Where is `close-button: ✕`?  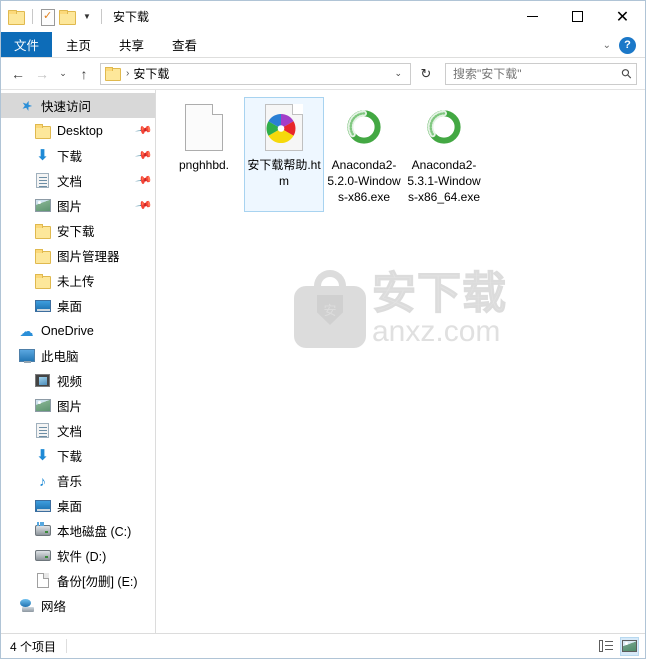 close-button: ✕ is located at coordinates (622, 16).